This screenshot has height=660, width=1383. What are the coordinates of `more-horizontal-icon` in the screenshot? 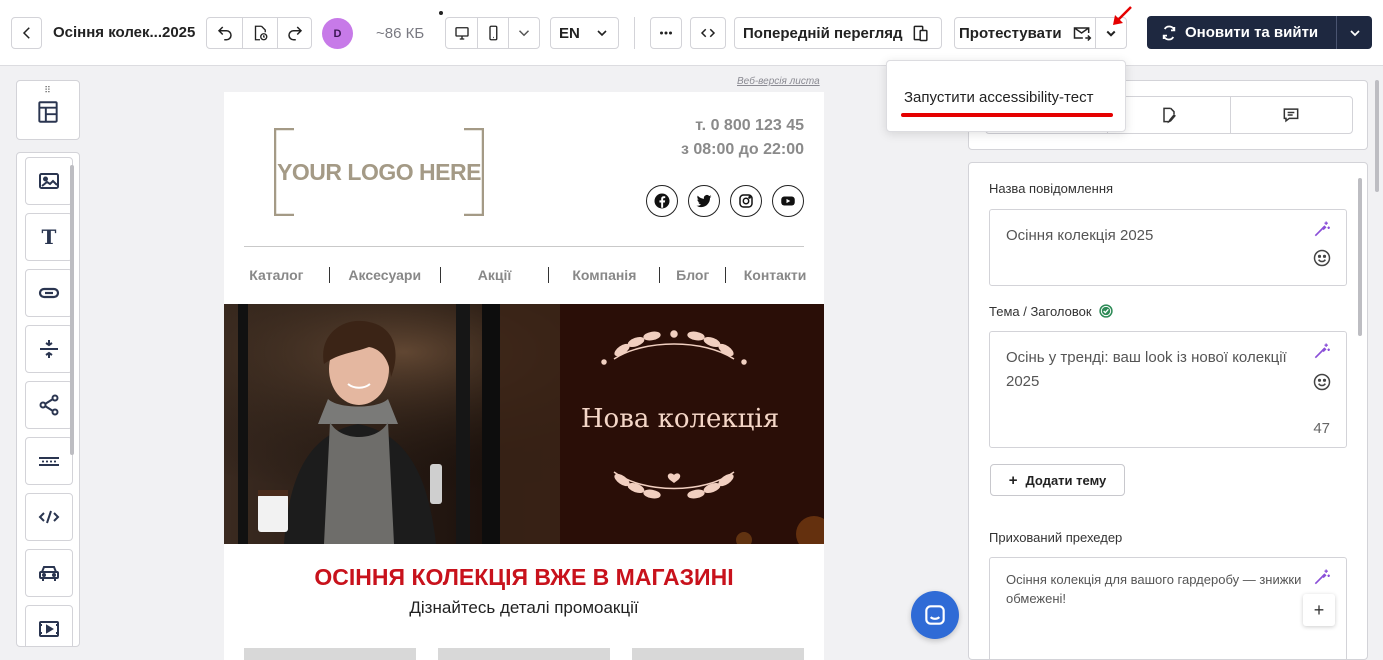 It's located at (666, 33).